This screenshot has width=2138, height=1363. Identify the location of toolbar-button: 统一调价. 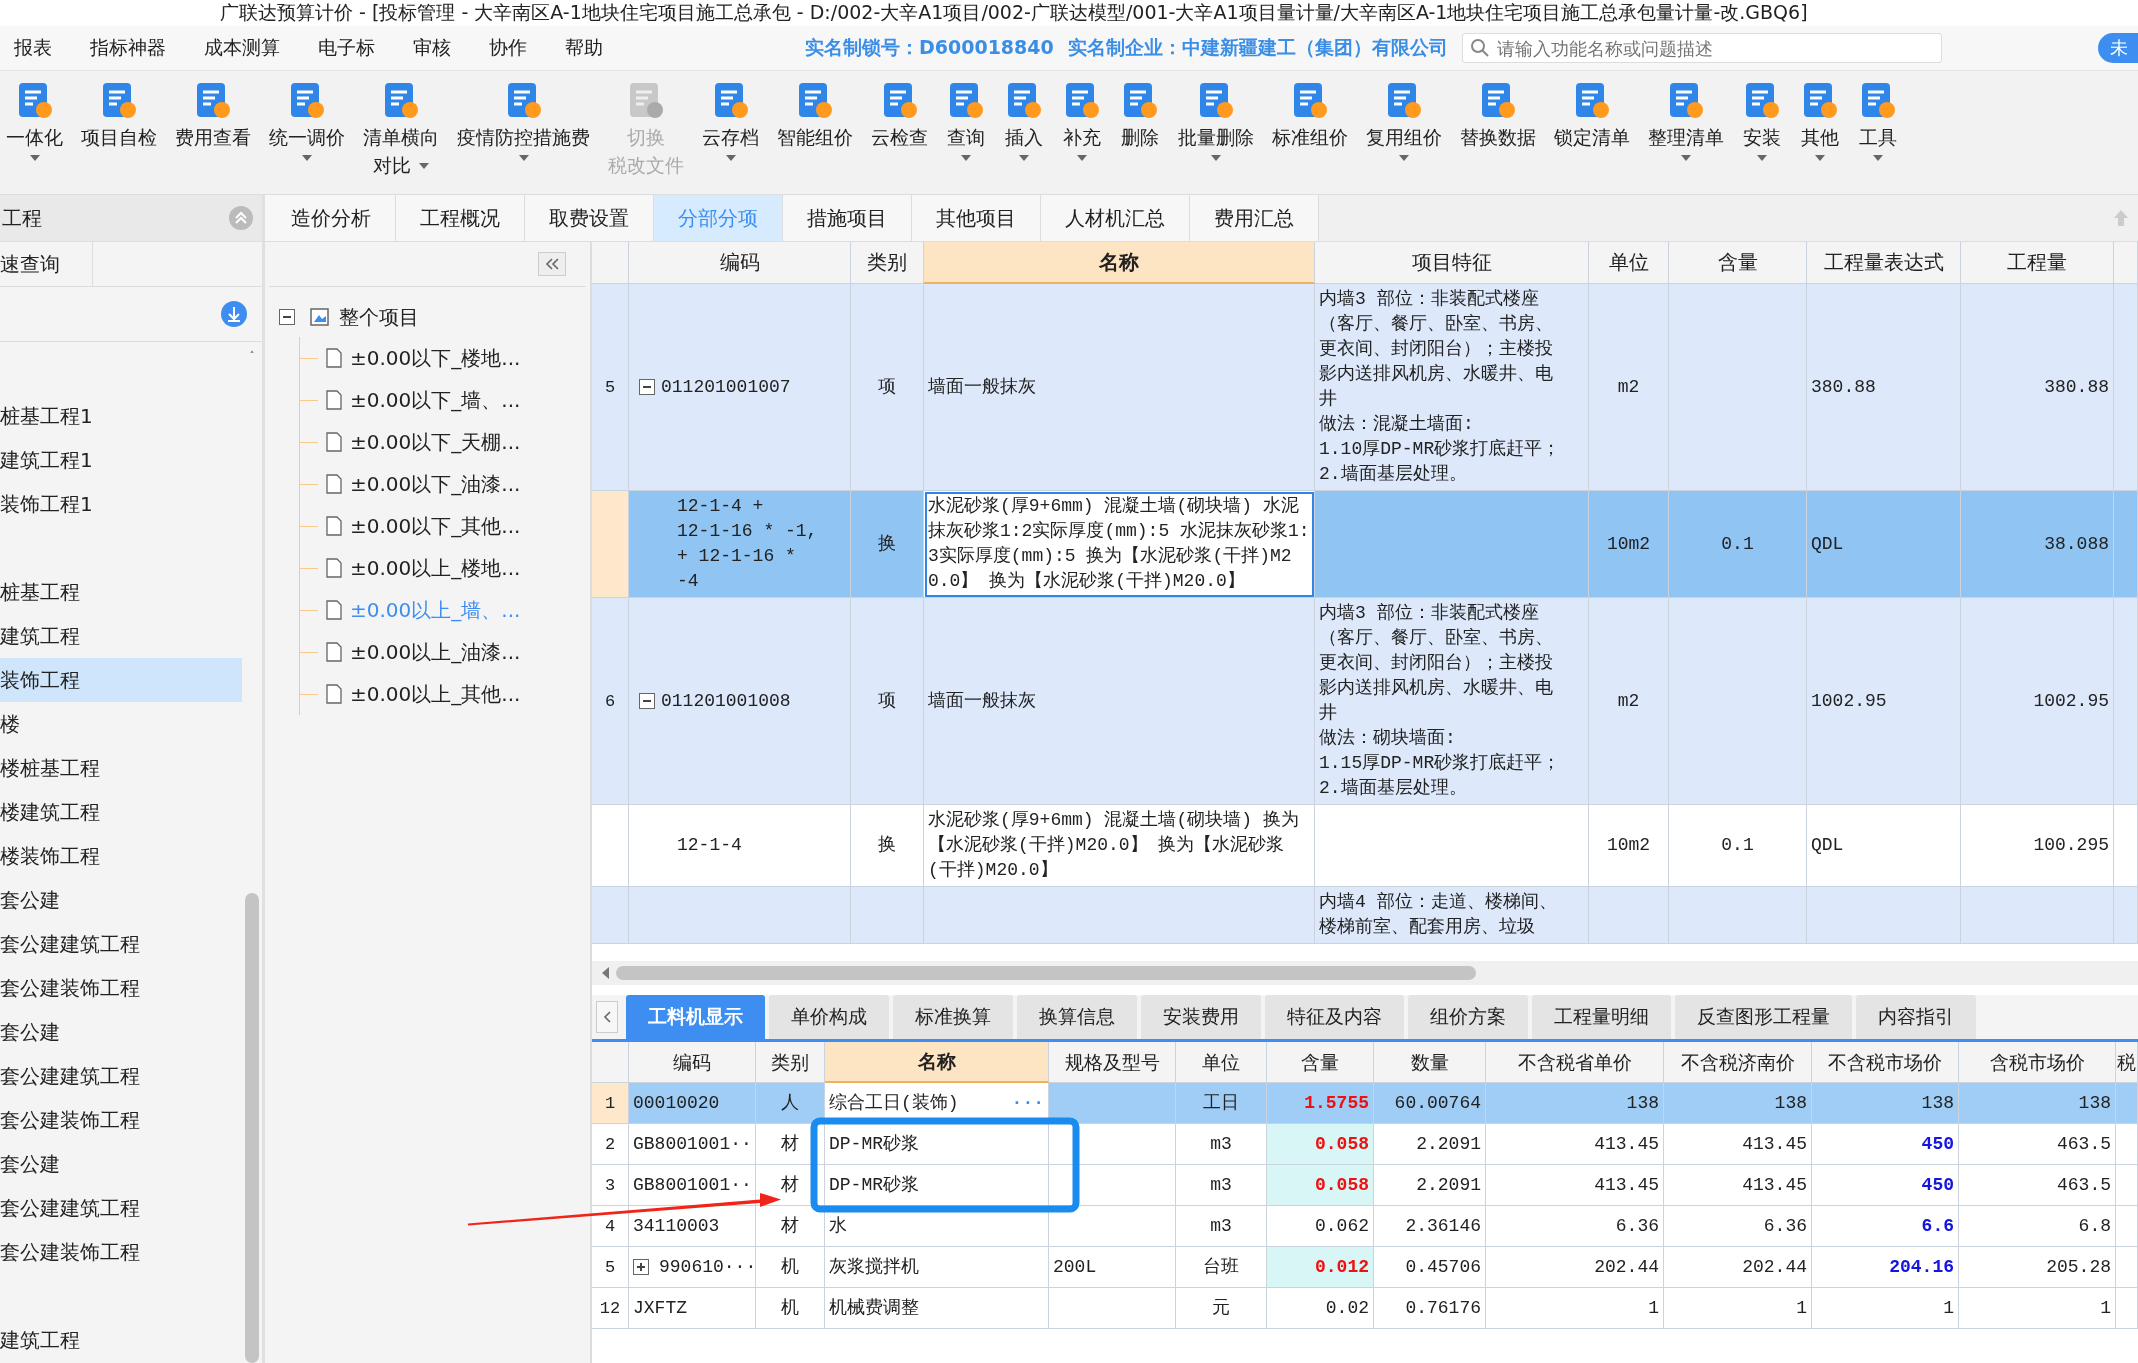
(307, 121).